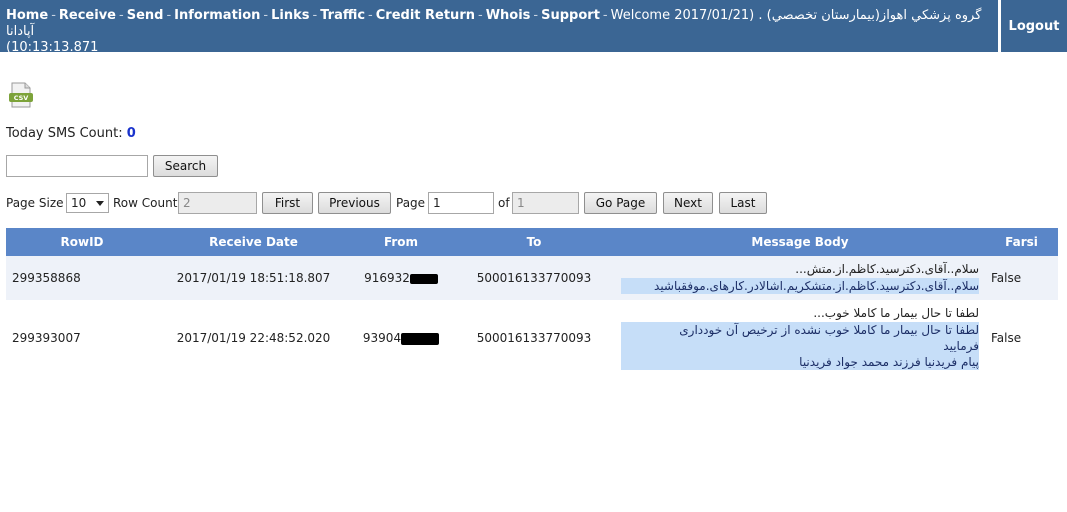  I want to click on nav-information: Information, so click(217, 15).